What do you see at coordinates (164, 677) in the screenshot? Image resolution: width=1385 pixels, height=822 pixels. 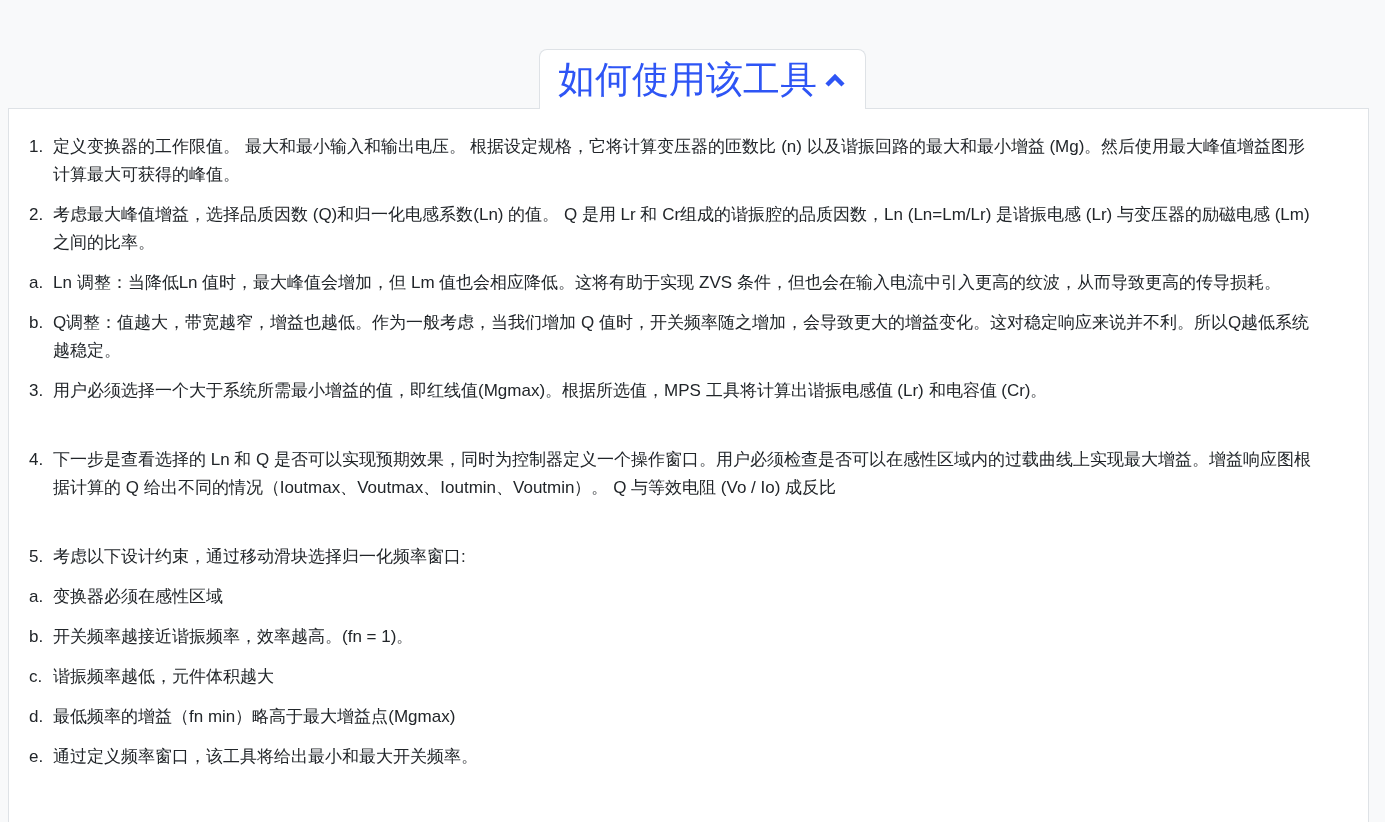 I see `instruction-text: 谐振频率越低，元件体积越大` at bounding box center [164, 677].